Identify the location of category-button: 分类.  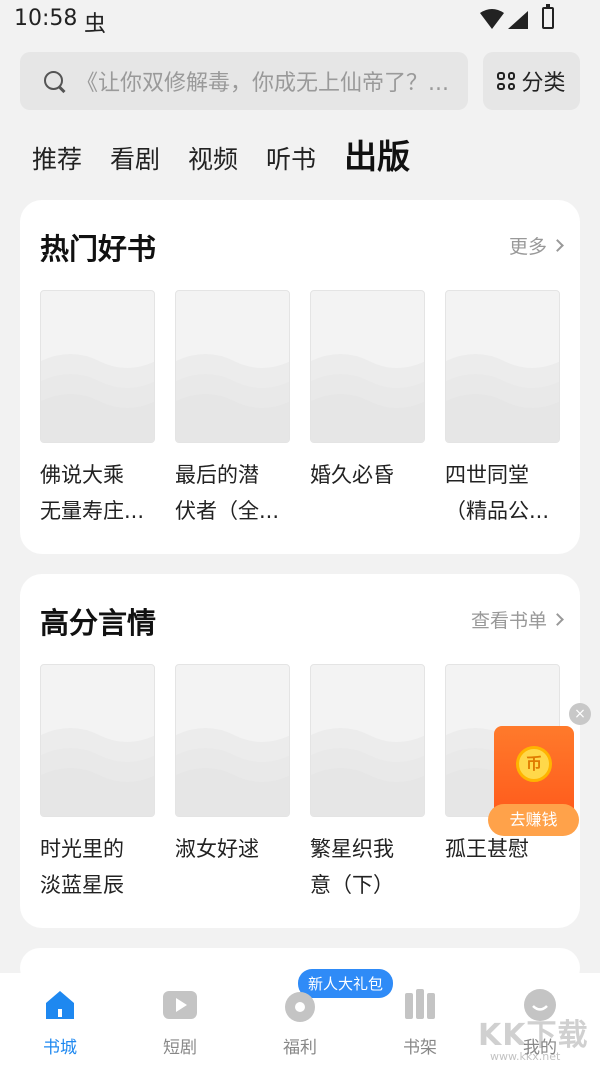
(531, 81).